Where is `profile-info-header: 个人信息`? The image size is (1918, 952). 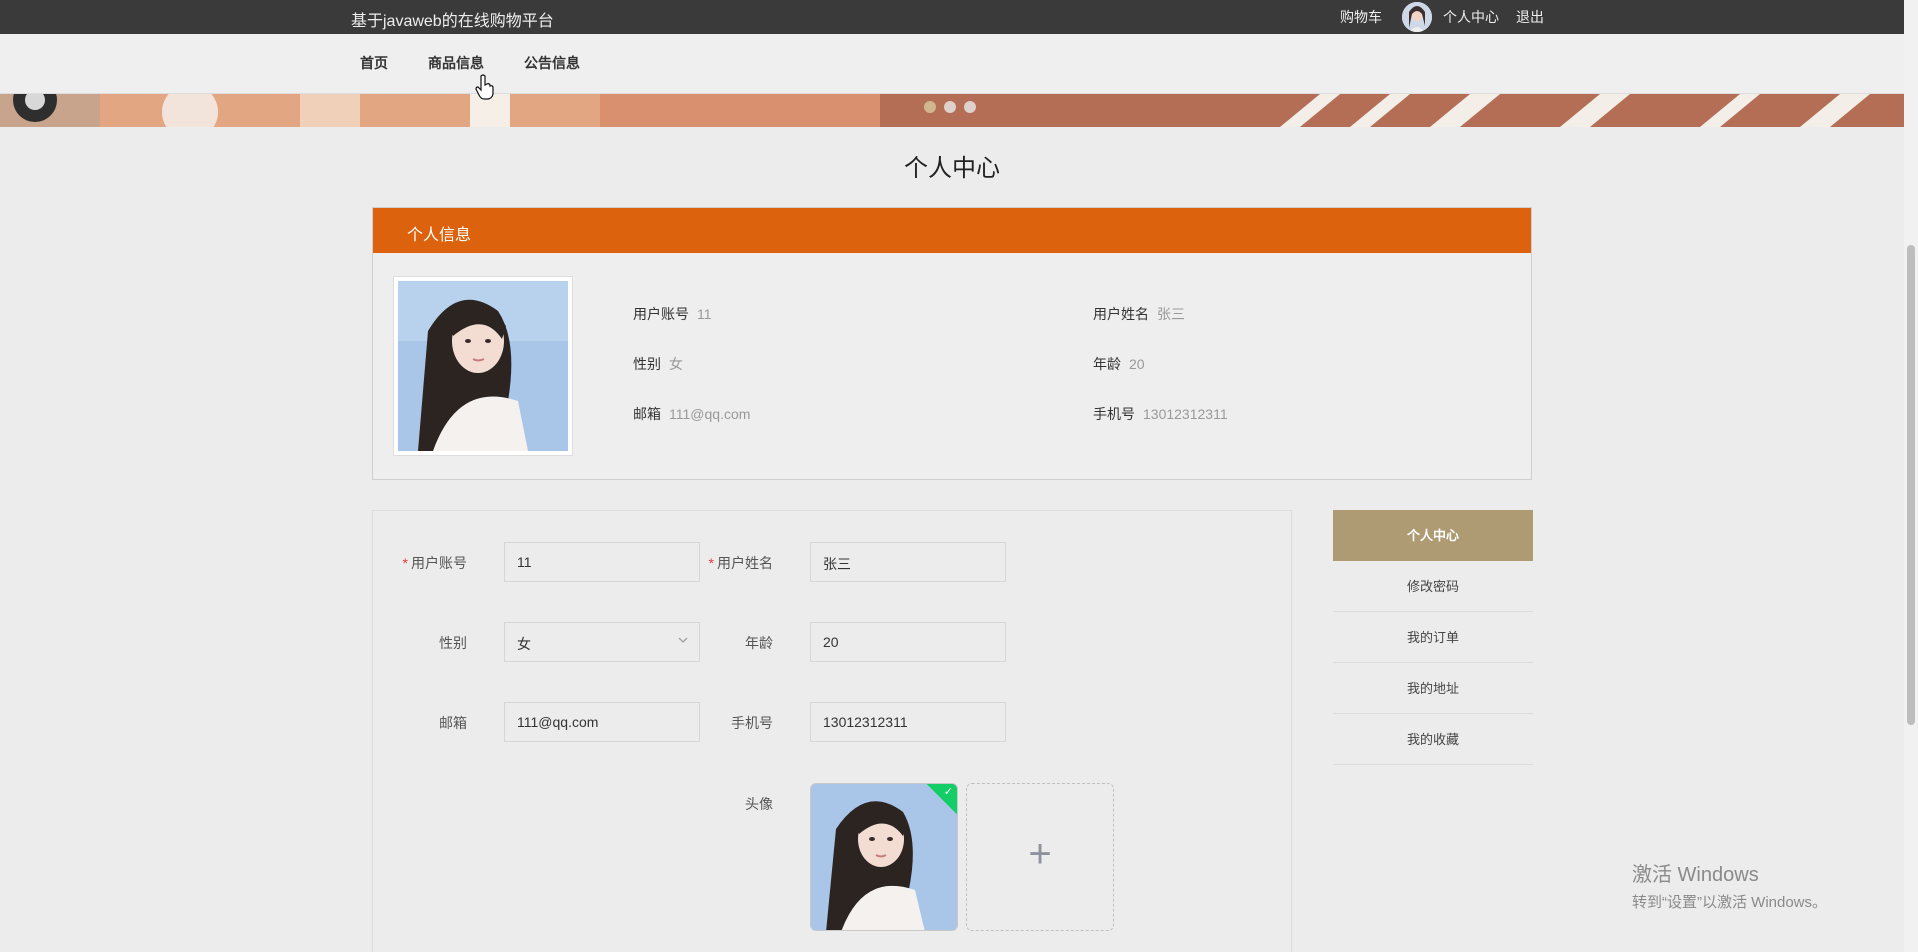 profile-info-header: 个人信息 is located at coordinates (952, 230).